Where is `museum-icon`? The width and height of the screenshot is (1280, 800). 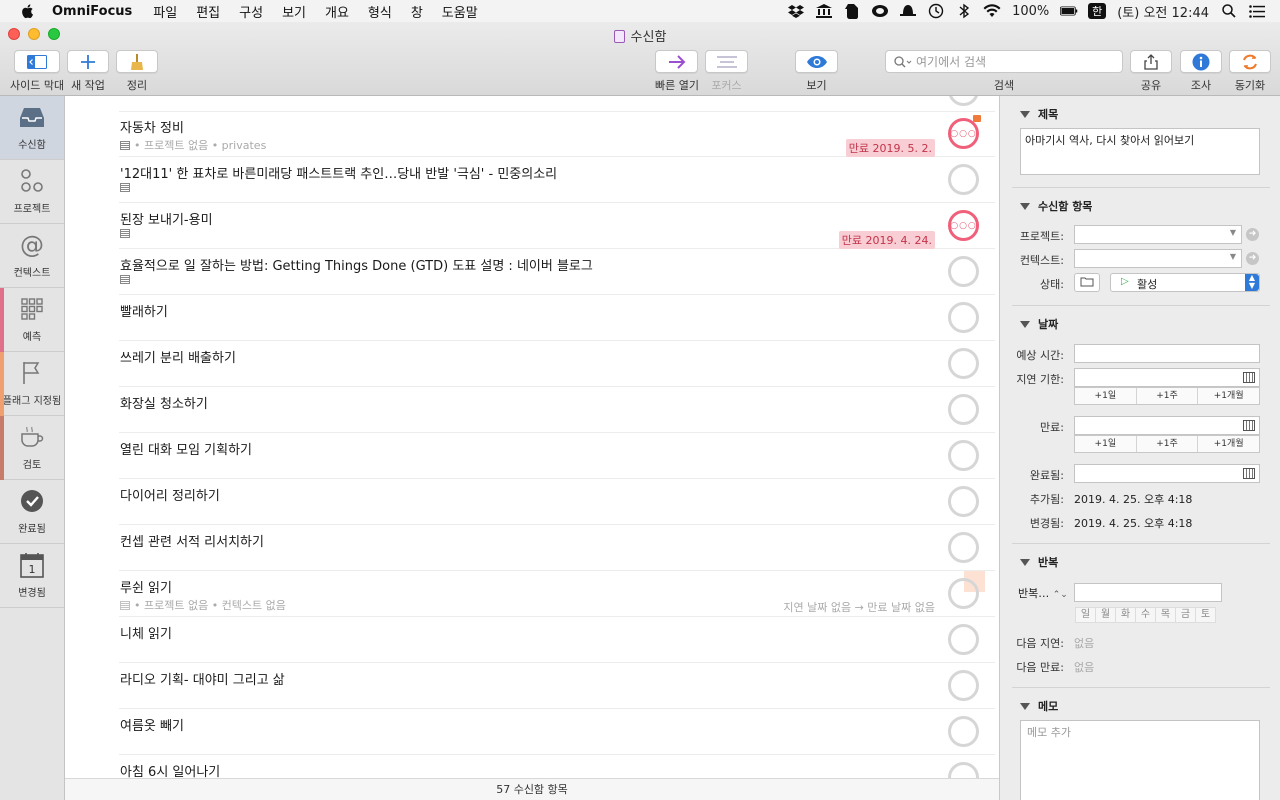
museum-icon is located at coordinates (824, 11).